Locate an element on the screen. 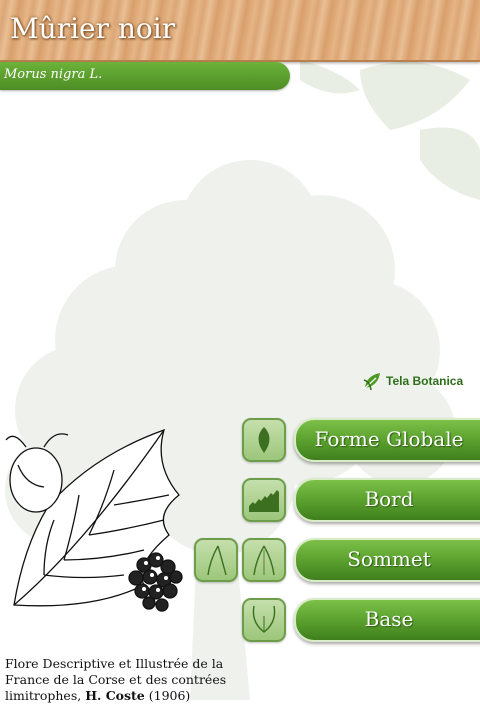 This screenshot has height=720, width=480. sommet-icon-button is located at coordinates (264, 560).